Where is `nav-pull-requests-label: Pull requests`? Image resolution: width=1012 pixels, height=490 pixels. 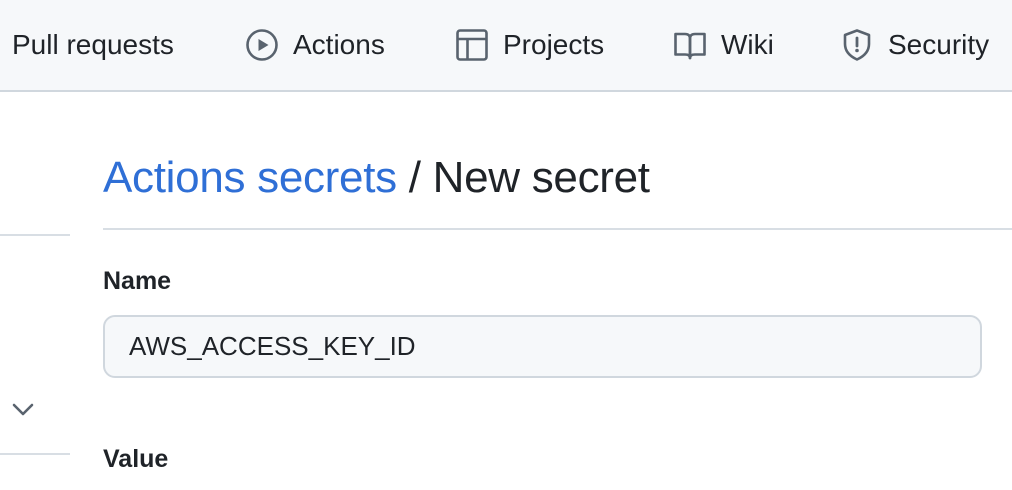 nav-pull-requests-label: Pull requests is located at coordinates (93, 44).